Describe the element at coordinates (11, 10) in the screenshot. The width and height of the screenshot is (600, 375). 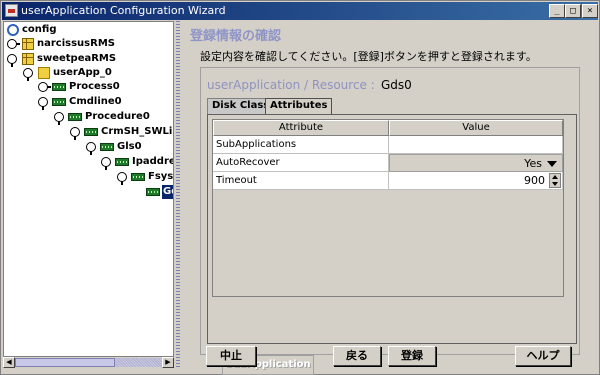
I see `app-icon` at that location.